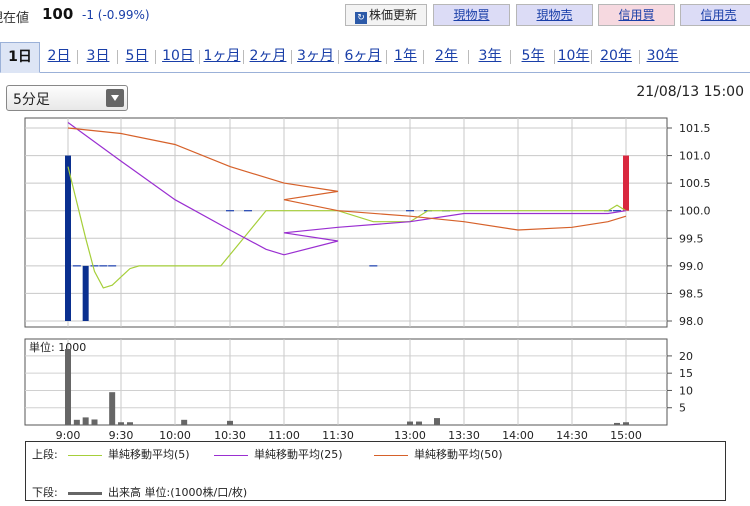 The image size is (750, 506). What do you see at coordinates (691, 321) in the screenshot?
I see `price-tick-label: 98.0` at bounding box center [691, 321].